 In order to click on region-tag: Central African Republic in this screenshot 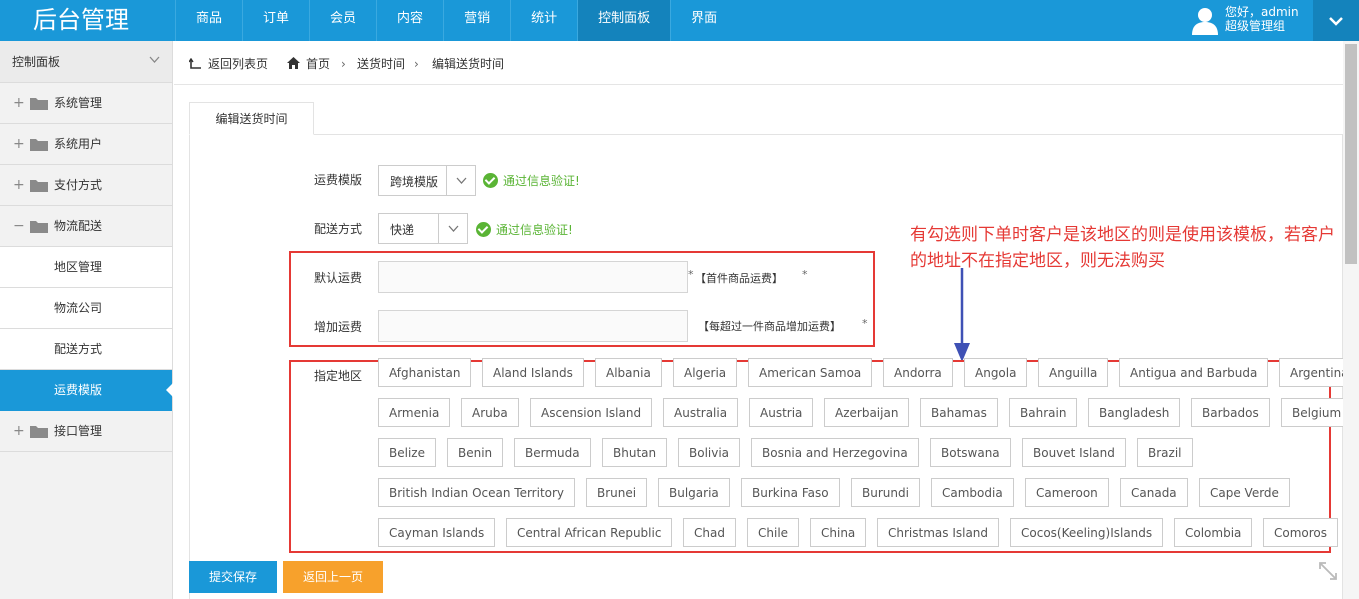, I will do `click(589, 532)`.